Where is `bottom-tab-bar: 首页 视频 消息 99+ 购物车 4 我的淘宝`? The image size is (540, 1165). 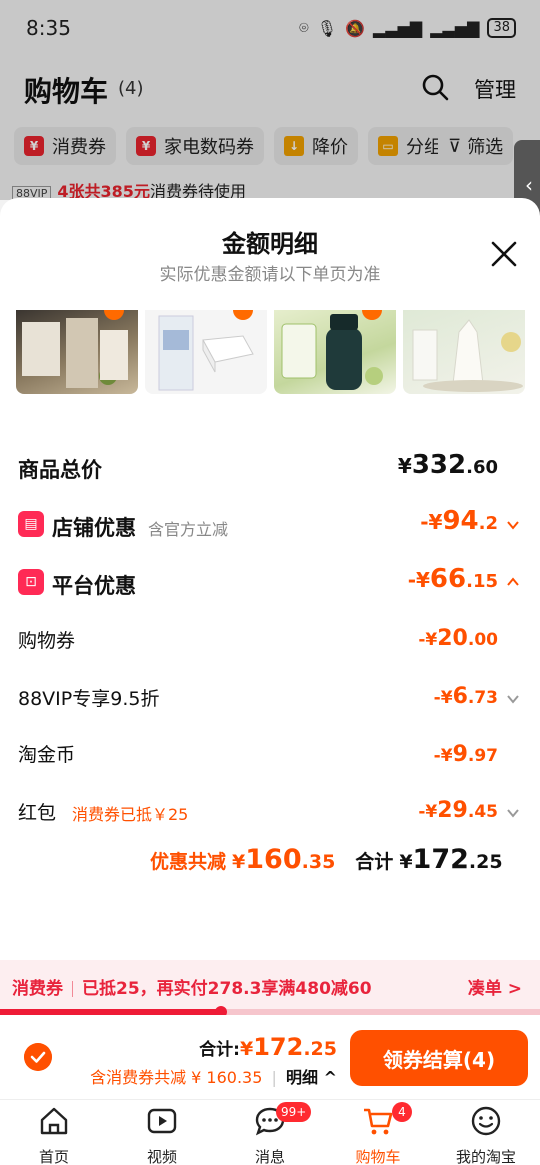 bottom-tab-bar: 首页 视频 消息 99+ 购物车 4 我的淘宝 is located at coordinates (270, 1132).